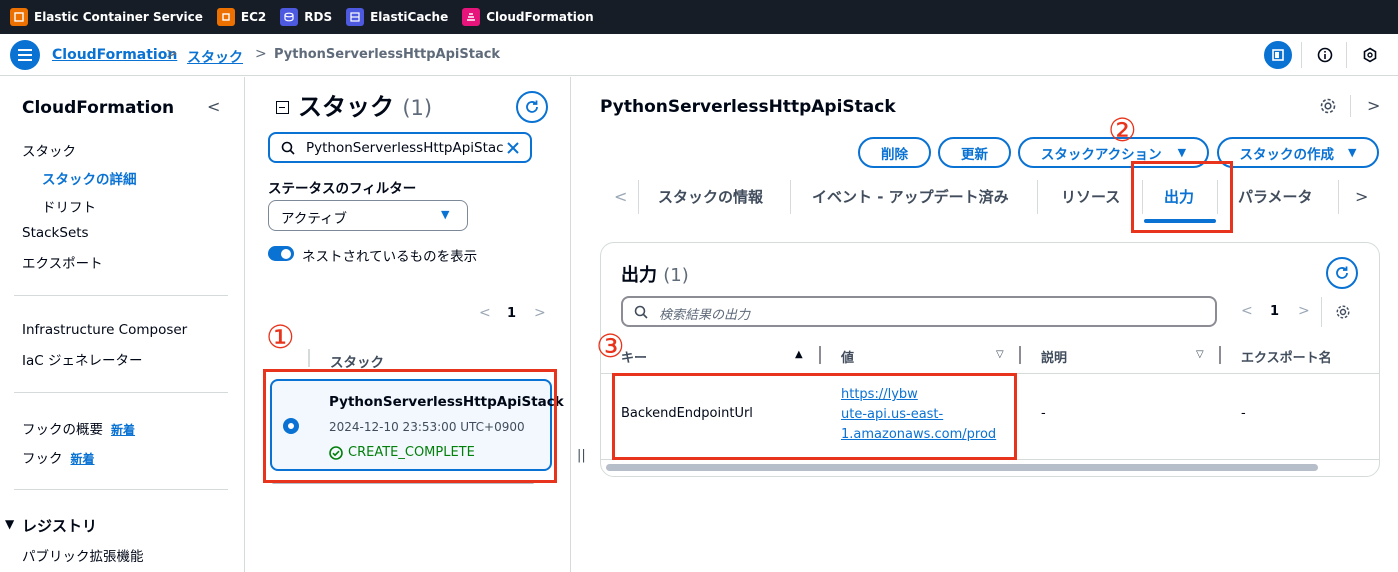 This screenshot has width=1398, height=572. I want to click on stack-search-input: PythonServerlessHttpApiStac, so click(400, 147).